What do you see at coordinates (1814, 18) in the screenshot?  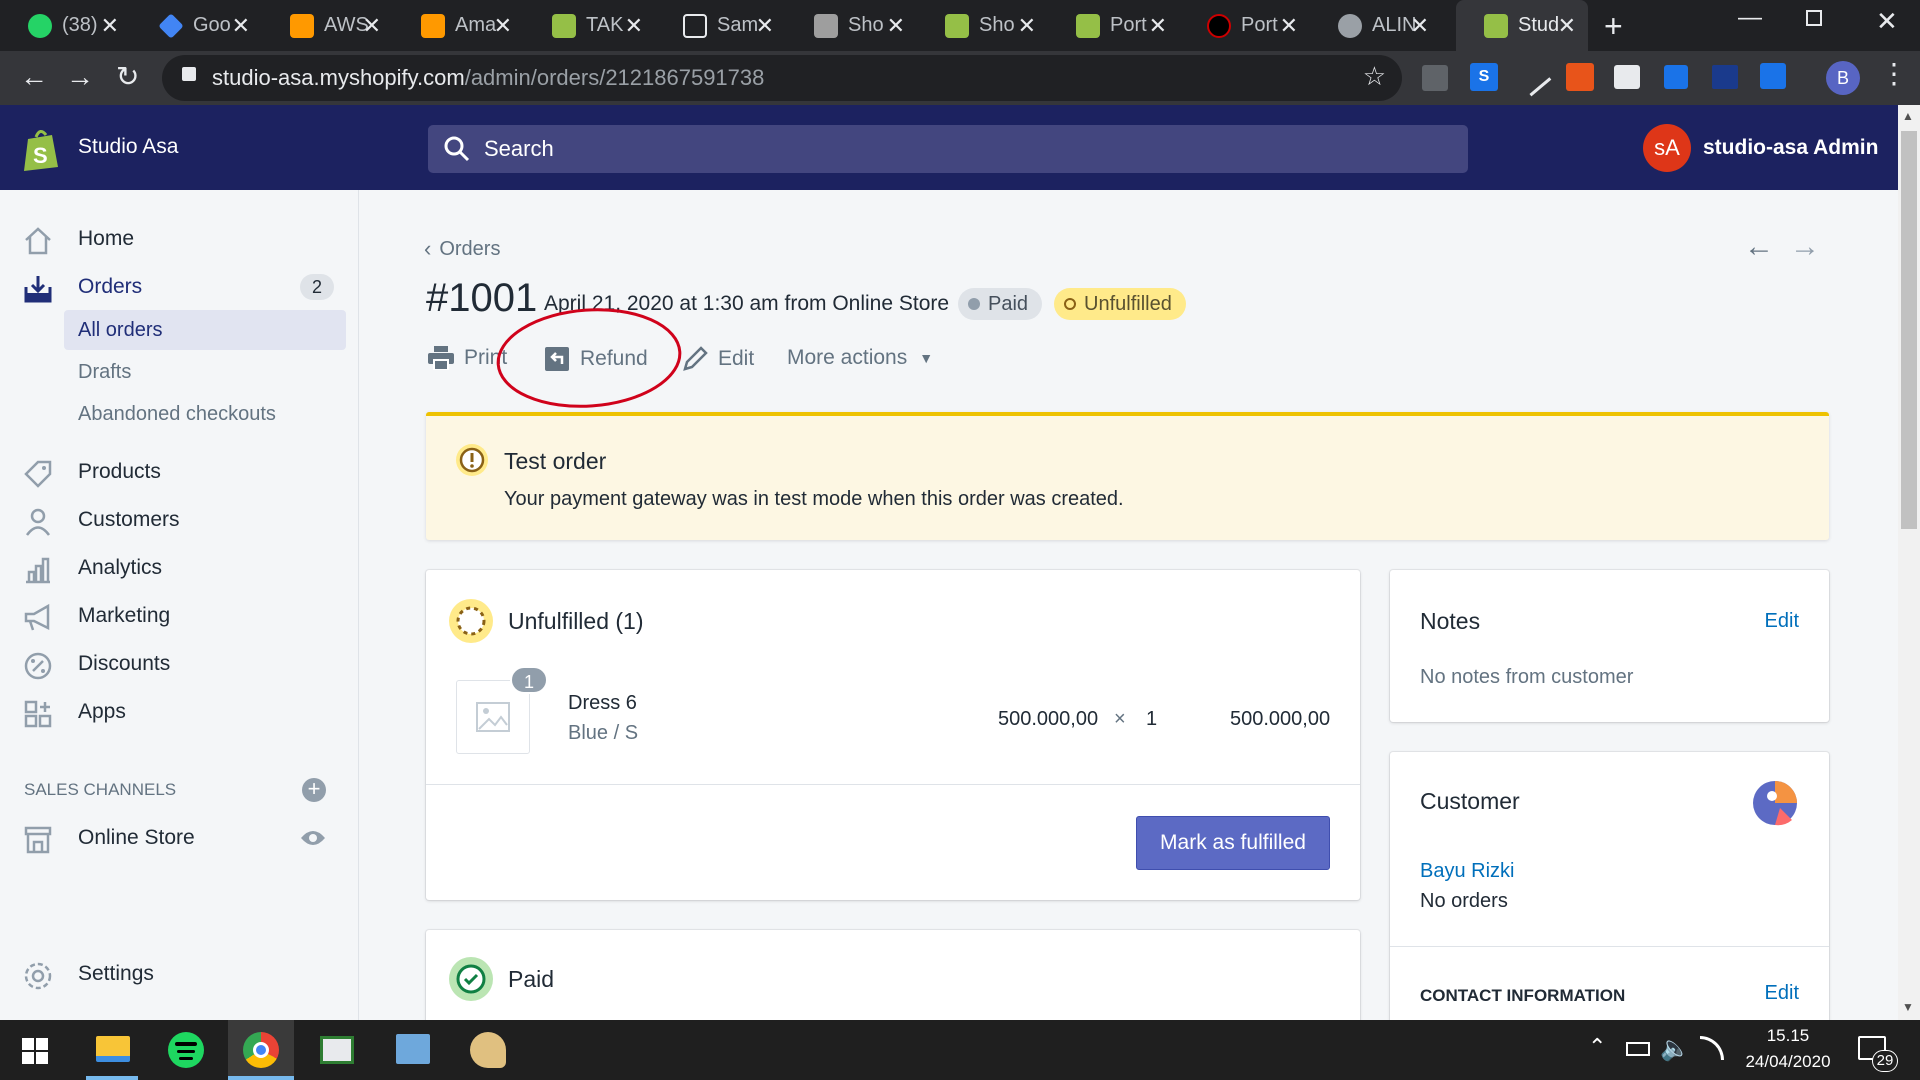 I see `restore-button` at bounding box center [1814, 18].